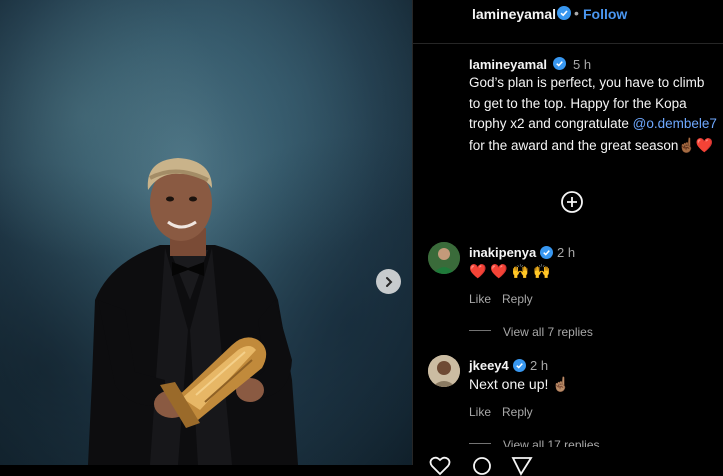 The image size is (723, 476). I want to click on add-comment-icon, so click(572, 202).